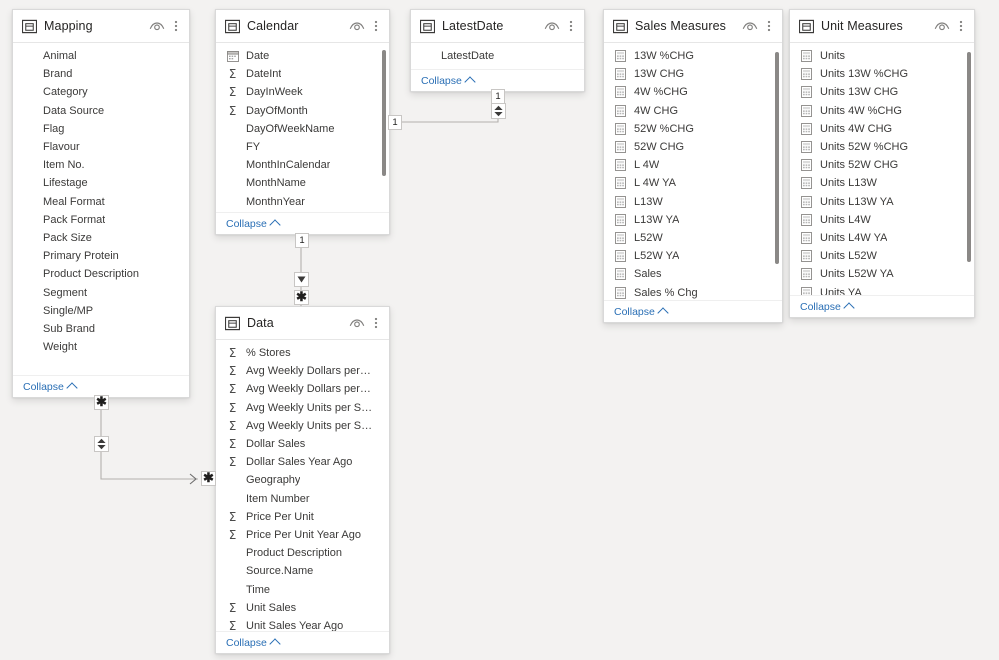  Describe the element at coordinates (882, 274) in the screenshot. I see `field-item: Units L52W YA` at that location.